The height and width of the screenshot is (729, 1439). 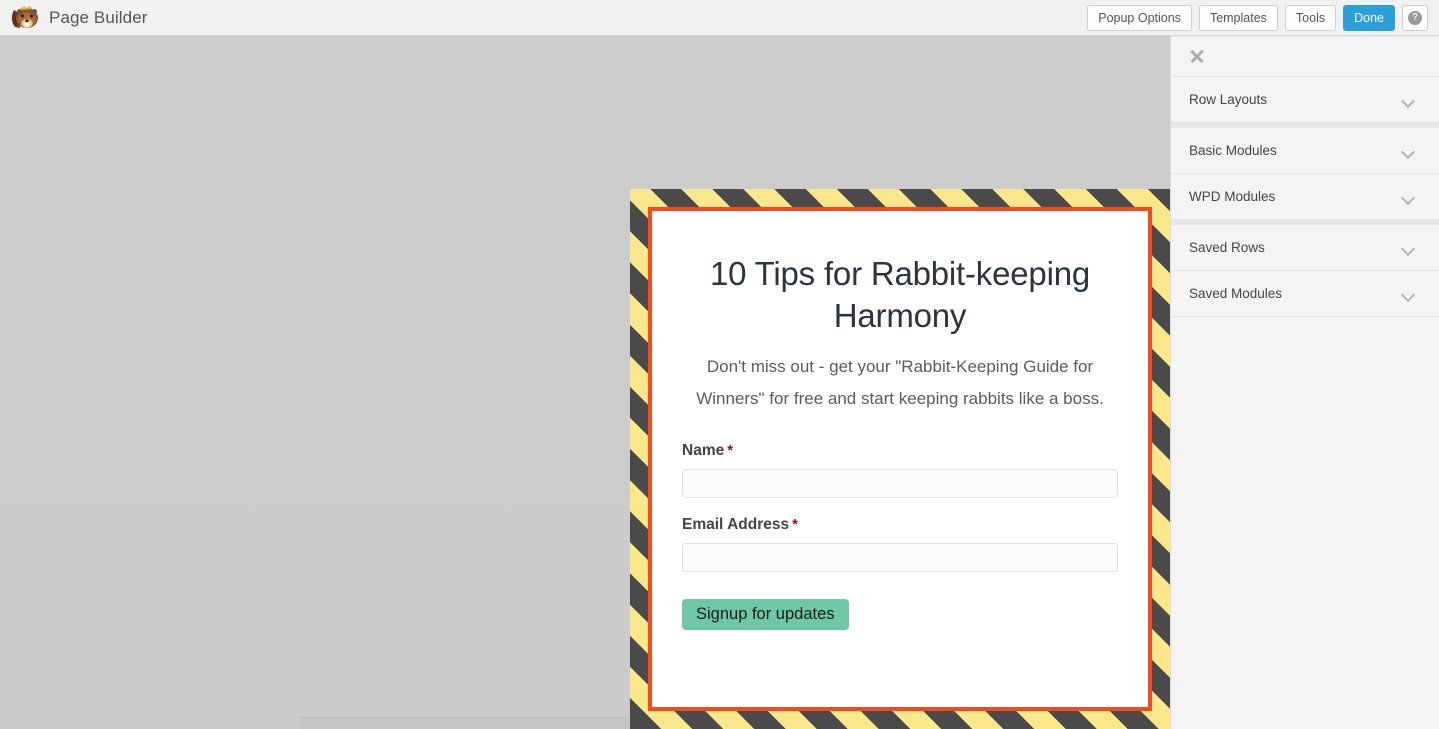 I want to click on panel-header, so click(x=1305, y=56).